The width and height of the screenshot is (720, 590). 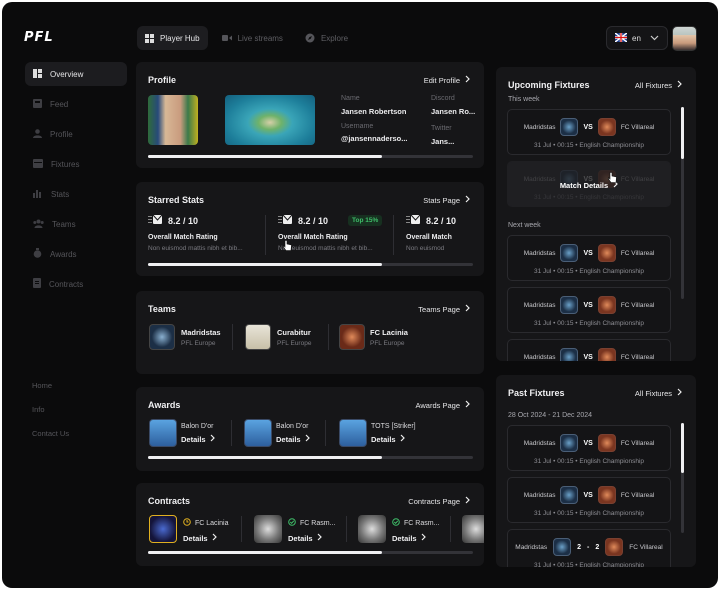 What do you see at coordinates (352, 337) in the screenshot?
I see `fc-lacinia-logo` at bounding box center [352, 337].